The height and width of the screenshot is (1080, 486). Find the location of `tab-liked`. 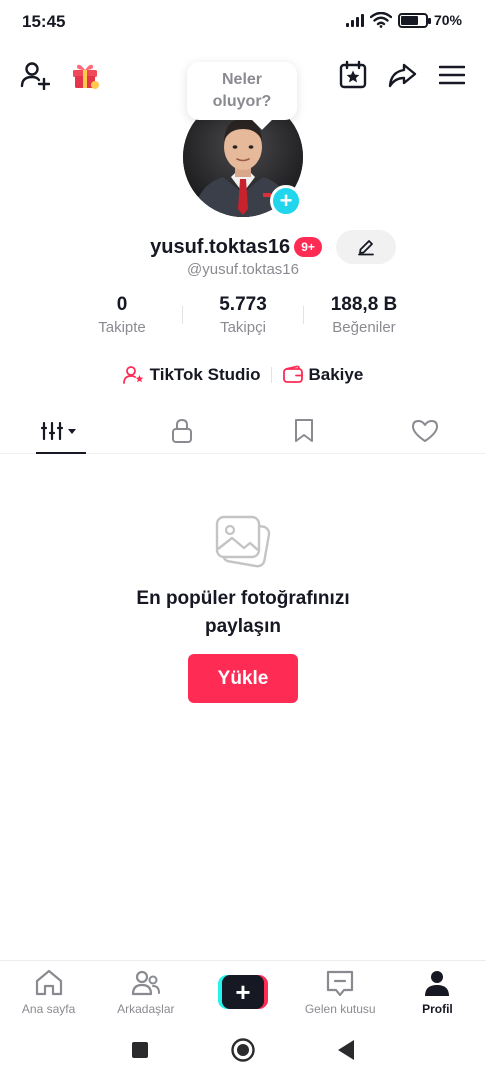

tab-liked is located at coordinates (425, 430).